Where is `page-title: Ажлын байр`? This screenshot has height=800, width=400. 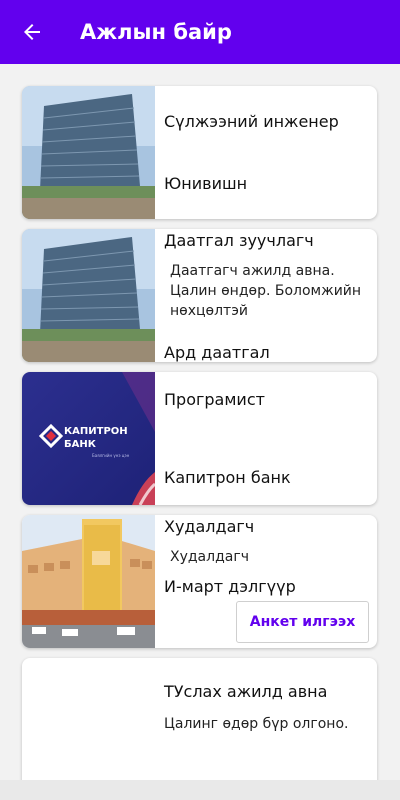
page-title: Ажлын байр is located at coordinates (156, 32).